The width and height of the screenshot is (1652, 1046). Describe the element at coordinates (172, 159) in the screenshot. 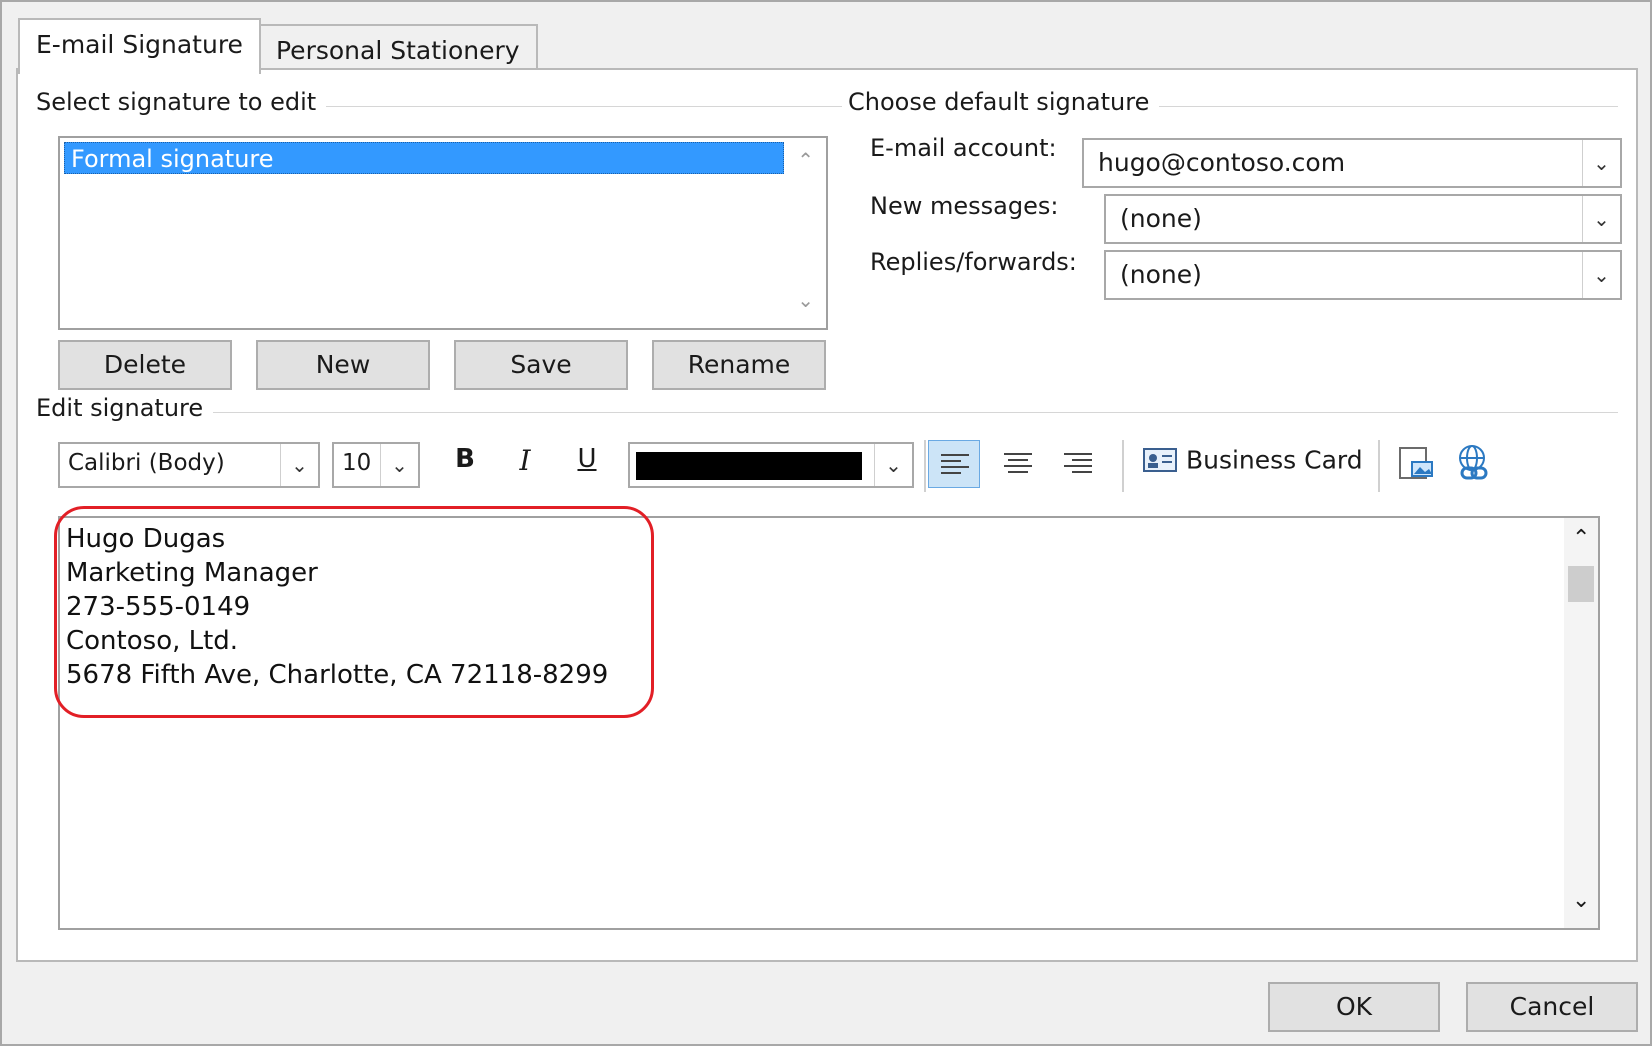

I see `list-item-label: Formal signature` at that location.